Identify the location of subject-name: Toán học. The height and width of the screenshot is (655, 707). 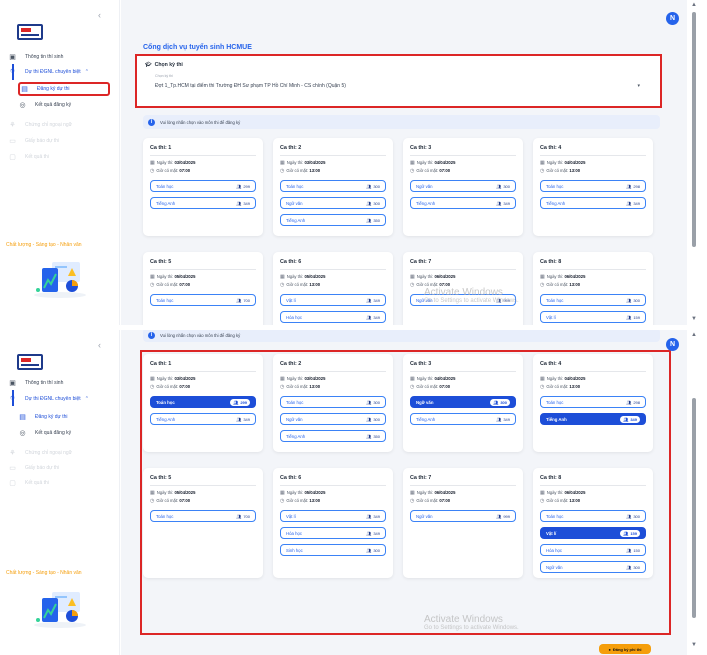
(165, 300).